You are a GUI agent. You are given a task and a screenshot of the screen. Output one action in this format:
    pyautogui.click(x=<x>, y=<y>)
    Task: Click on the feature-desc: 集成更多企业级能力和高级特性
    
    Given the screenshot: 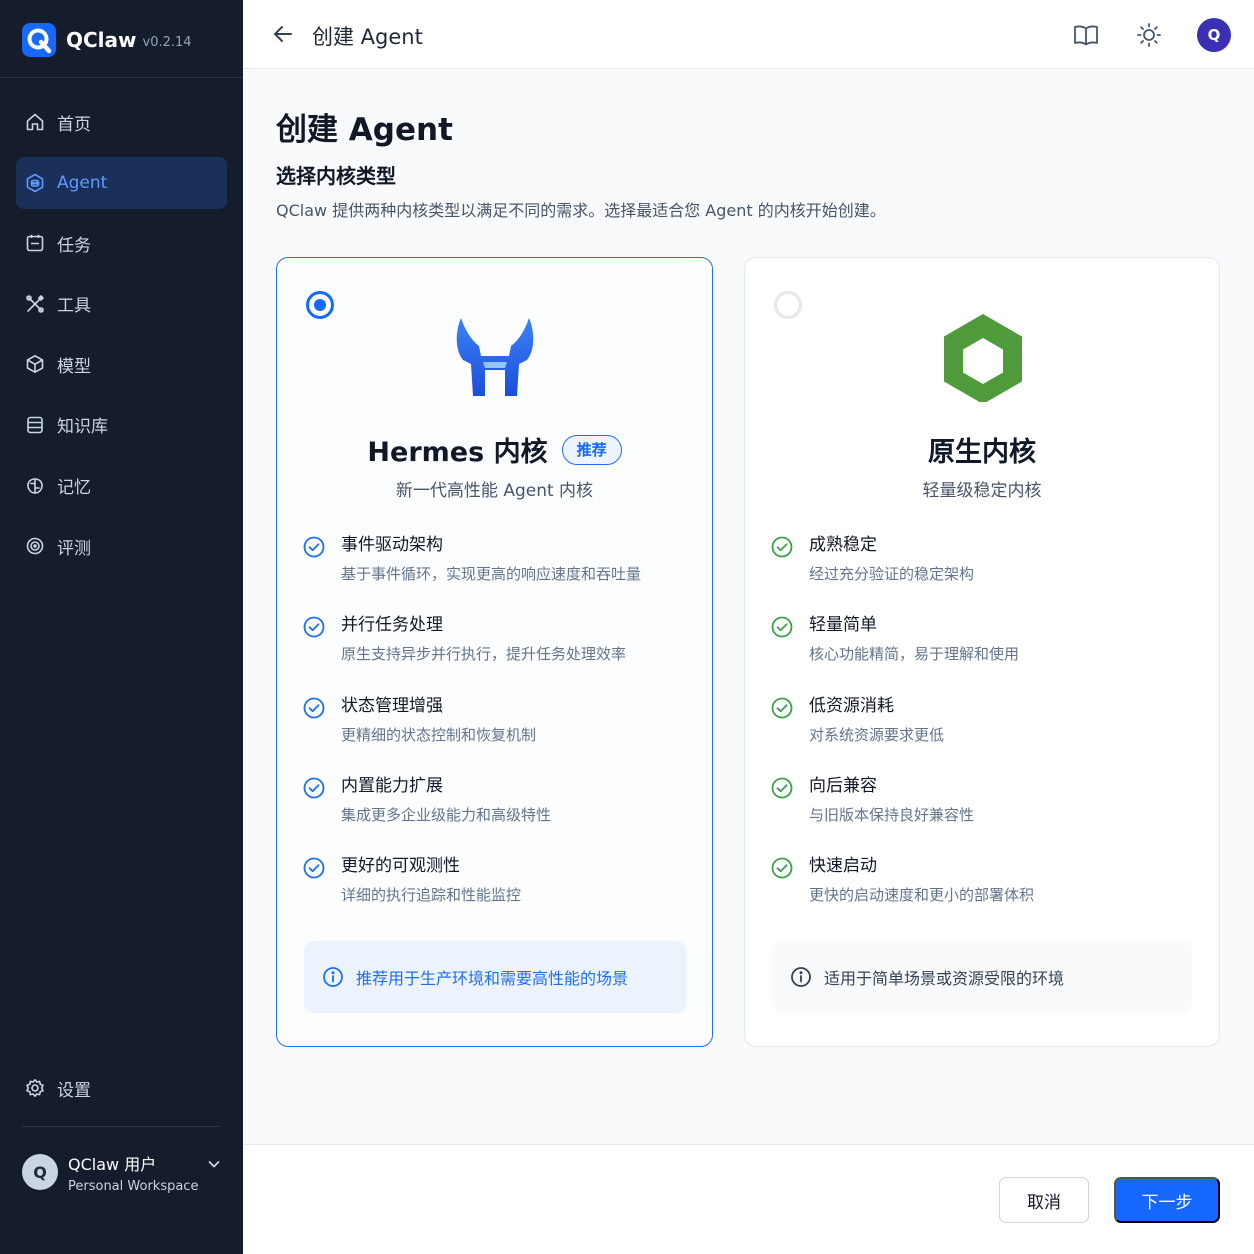 What is the action you would take?
    pyautogui.click(x=446, y=814)
    